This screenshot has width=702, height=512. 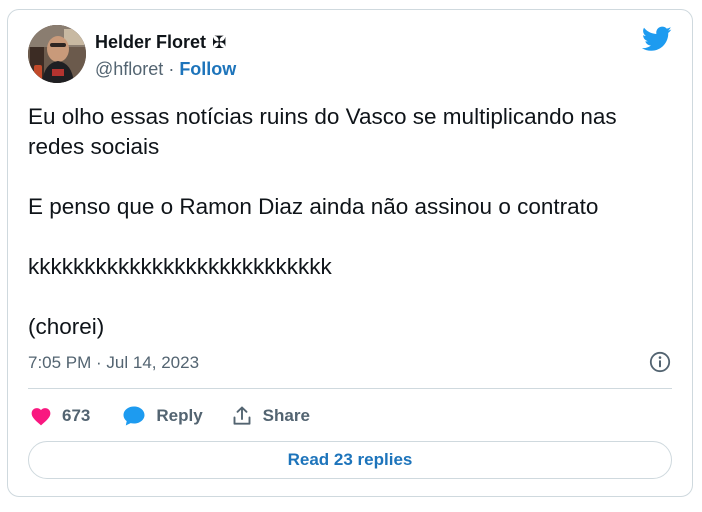 I want to click on avatar-image, so click(x=57, y=54).